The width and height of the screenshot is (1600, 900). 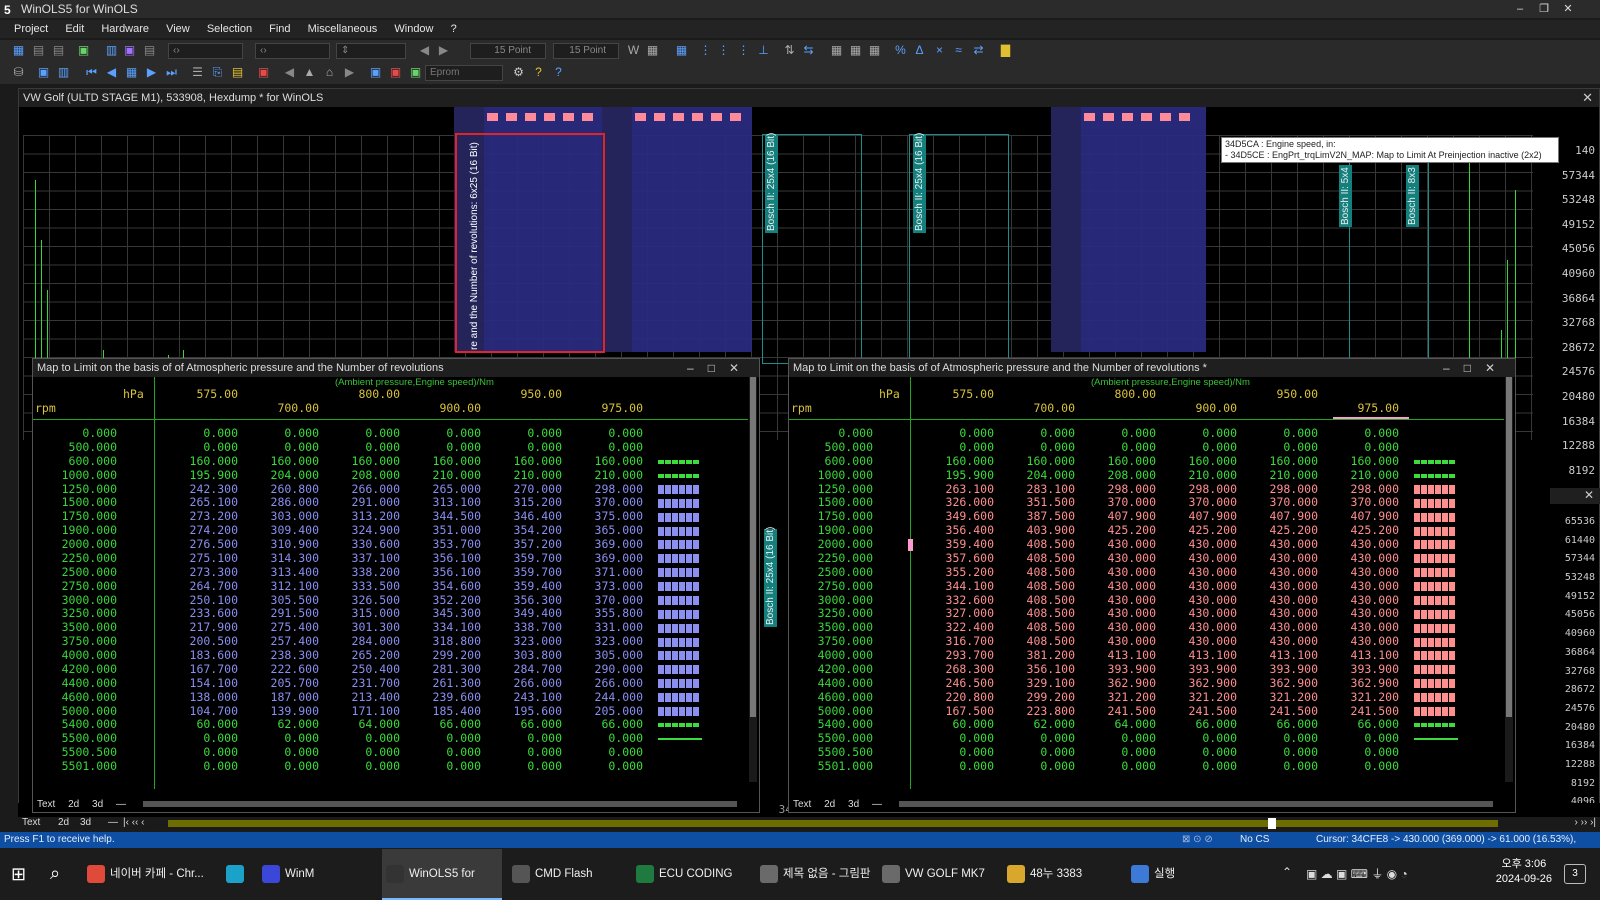 I want to click on map-cell: 217.900, so click(x=197, y=627).